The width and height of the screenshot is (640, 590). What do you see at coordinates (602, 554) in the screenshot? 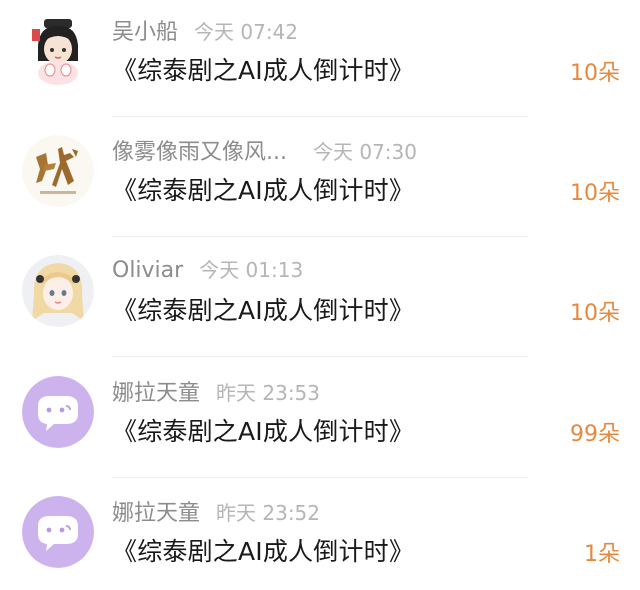
I see `flower-count: 1朵` at bounding box center [602, 554].